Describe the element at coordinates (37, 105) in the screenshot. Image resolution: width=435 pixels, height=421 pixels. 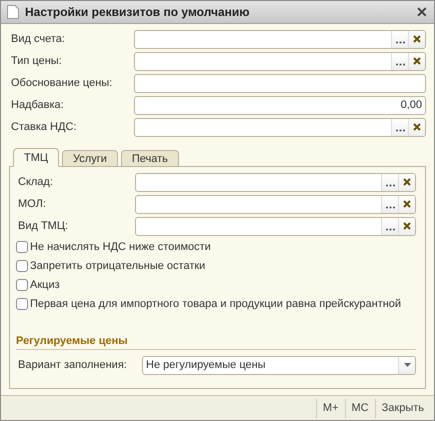
I see `field-label: Надбавка:` at that location.